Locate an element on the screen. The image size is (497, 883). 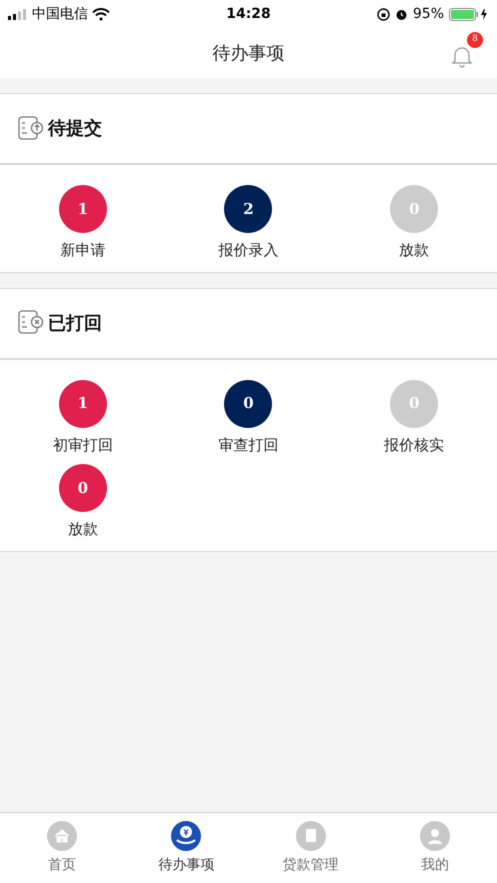
coin-hand-icon is located at coordinates (186, 835).